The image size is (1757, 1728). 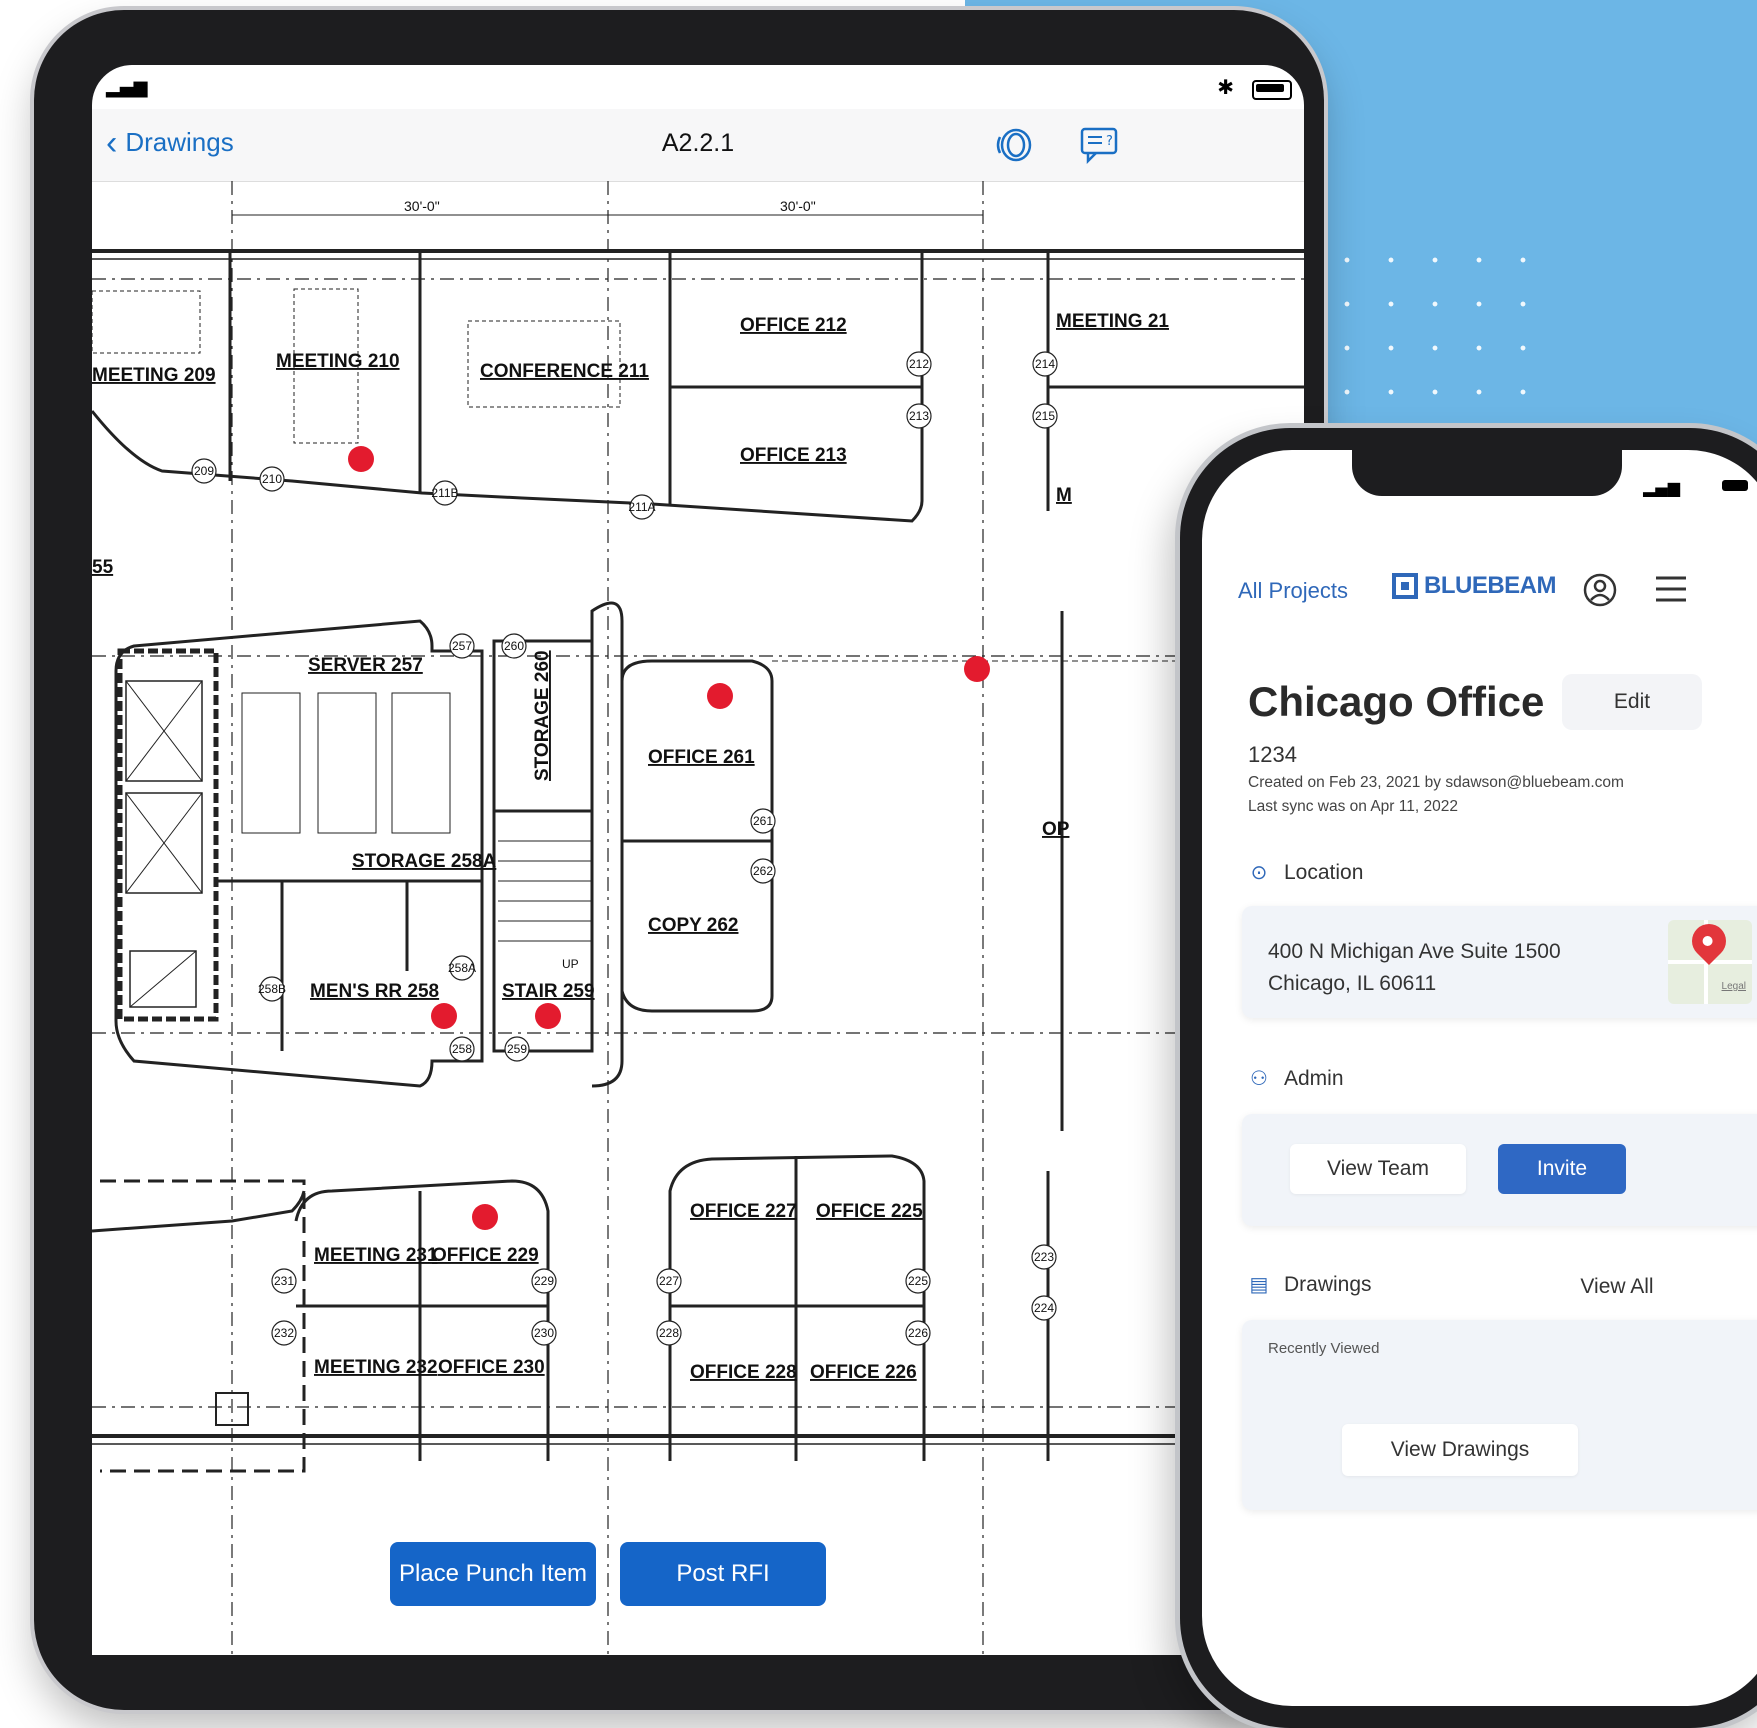 I want to click on logo-mark-icon, so click(x=1405, y=586).